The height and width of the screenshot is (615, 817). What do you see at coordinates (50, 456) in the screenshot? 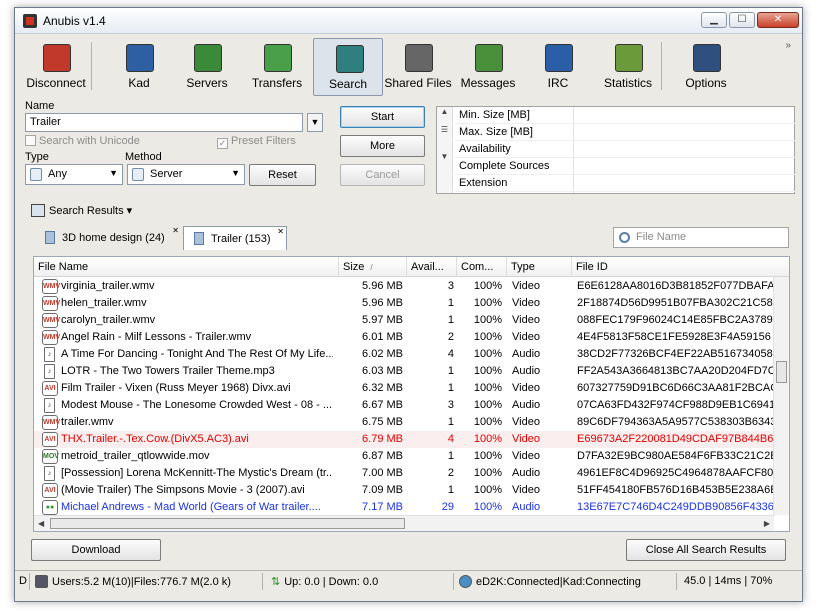
I see `mov-file-icon: MOV` at bounding box center [50, 456].